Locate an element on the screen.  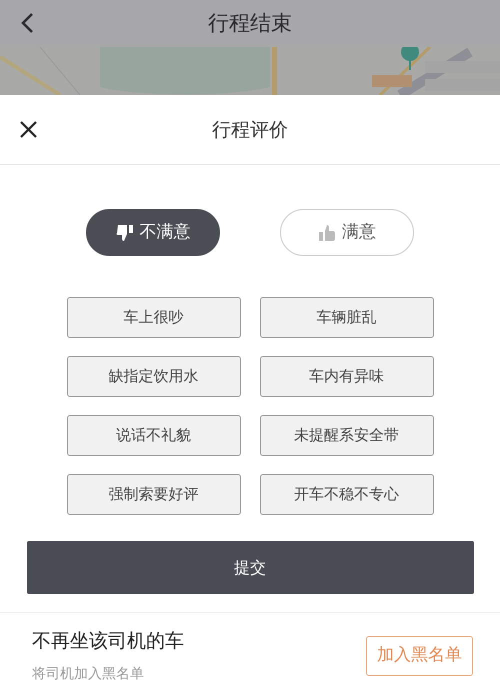
reason-tag: 强制索要好评 is located at coordinates (153, 494).